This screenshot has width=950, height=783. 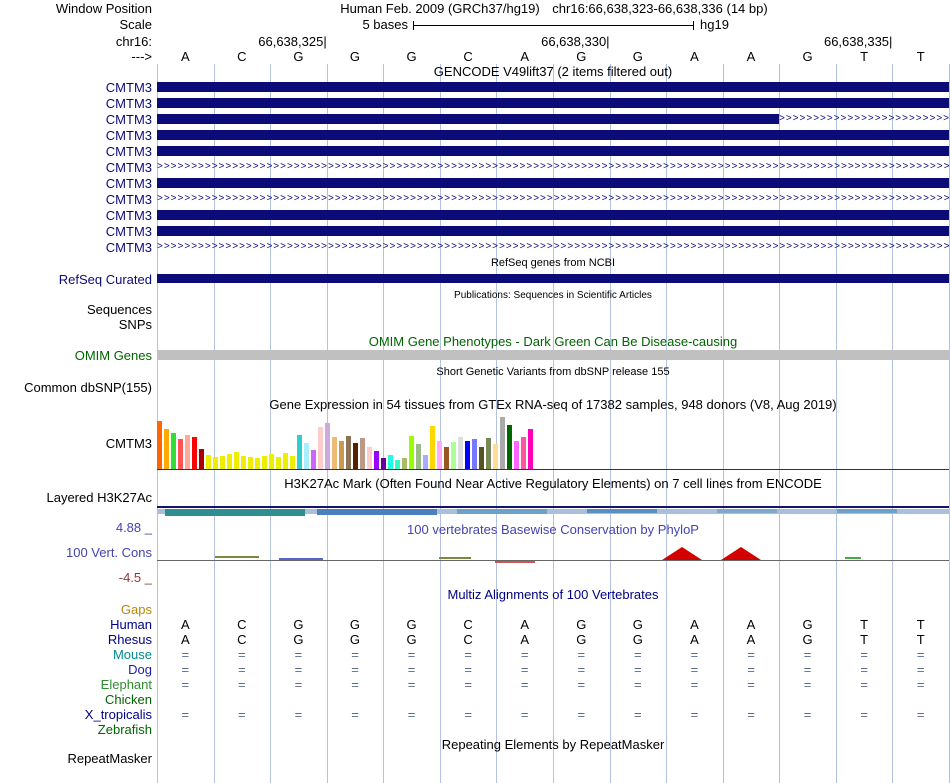 What do you see at coordinates (76, 684) in the screenshot?
I see `species-label-elephant: Elephant` at bounding box center [76, 684].